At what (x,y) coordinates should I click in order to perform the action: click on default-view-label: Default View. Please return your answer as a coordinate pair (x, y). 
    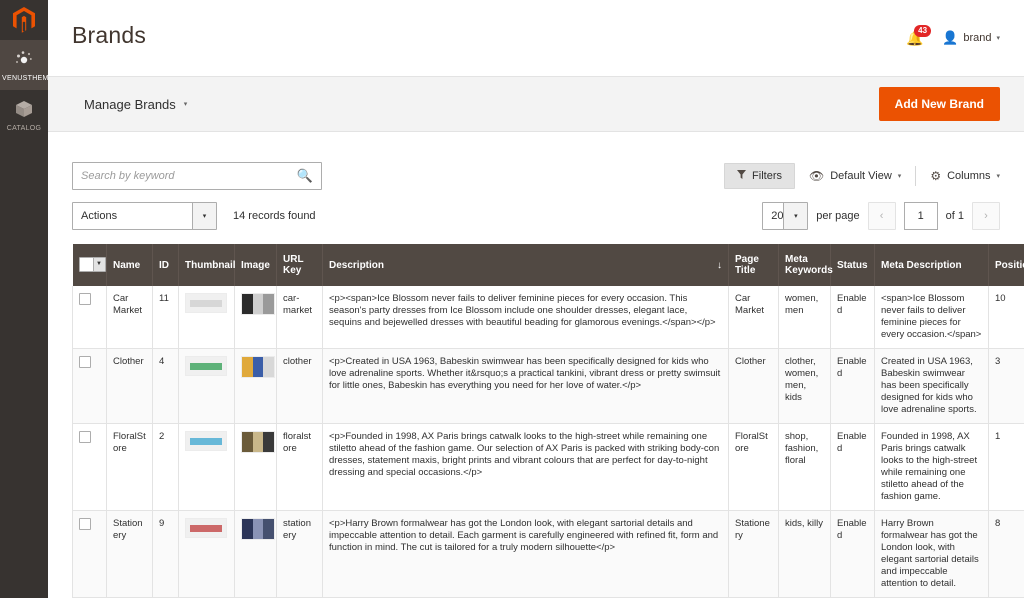
    Looking at the image, I should click on (861, 176).